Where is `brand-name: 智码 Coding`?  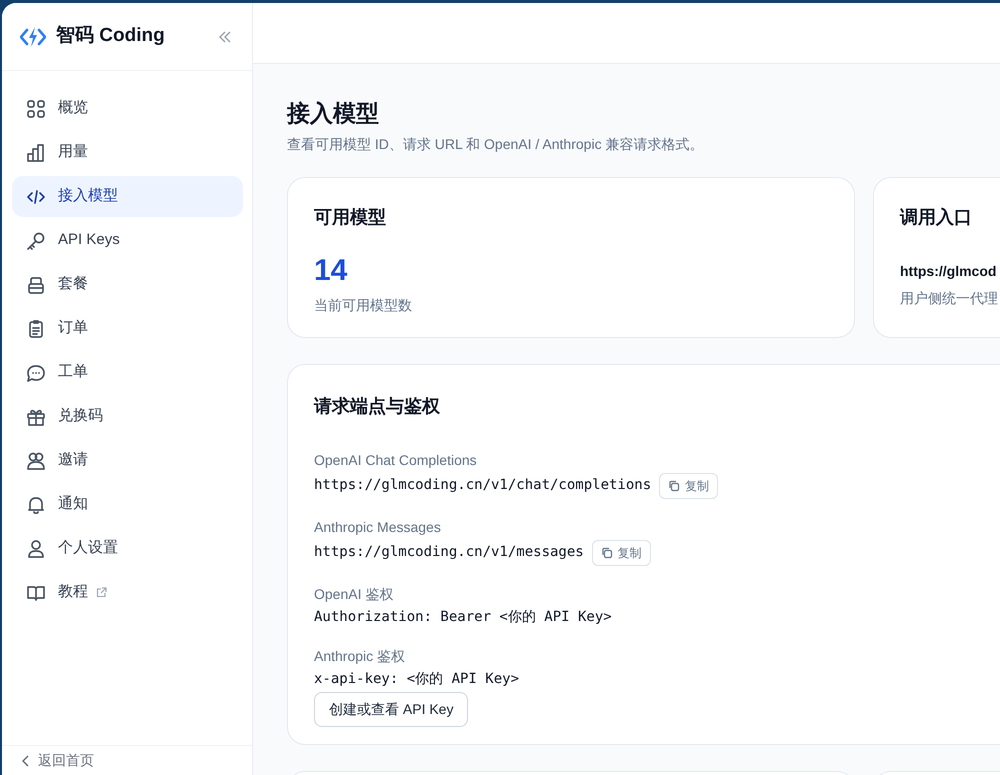 brand-name: 智码 Coding is located at coordinates (110, 36).